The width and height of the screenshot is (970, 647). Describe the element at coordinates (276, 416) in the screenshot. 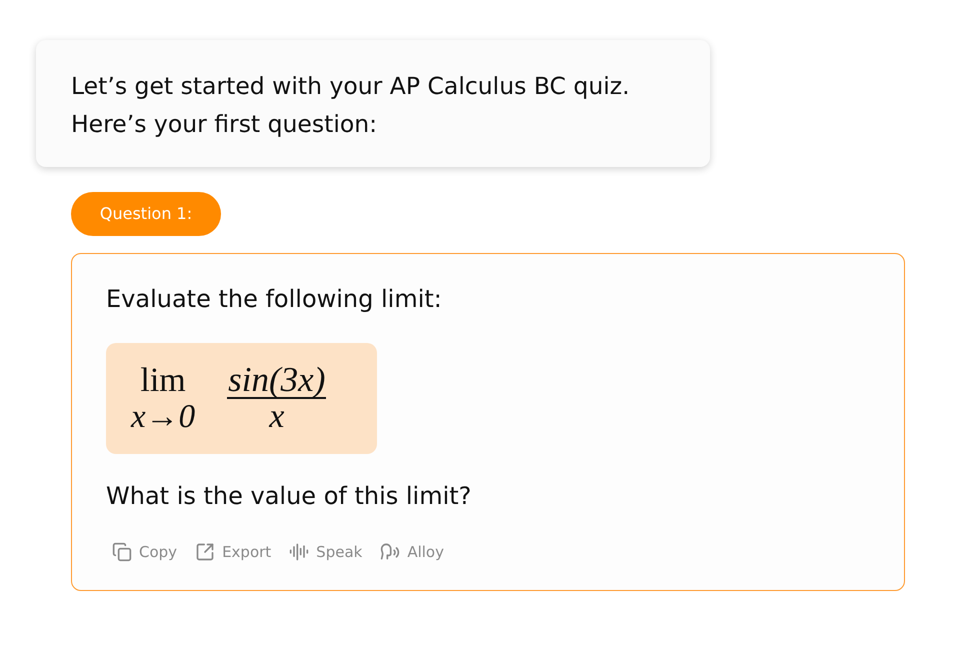

I see `fraction-denominator: x` at that location.